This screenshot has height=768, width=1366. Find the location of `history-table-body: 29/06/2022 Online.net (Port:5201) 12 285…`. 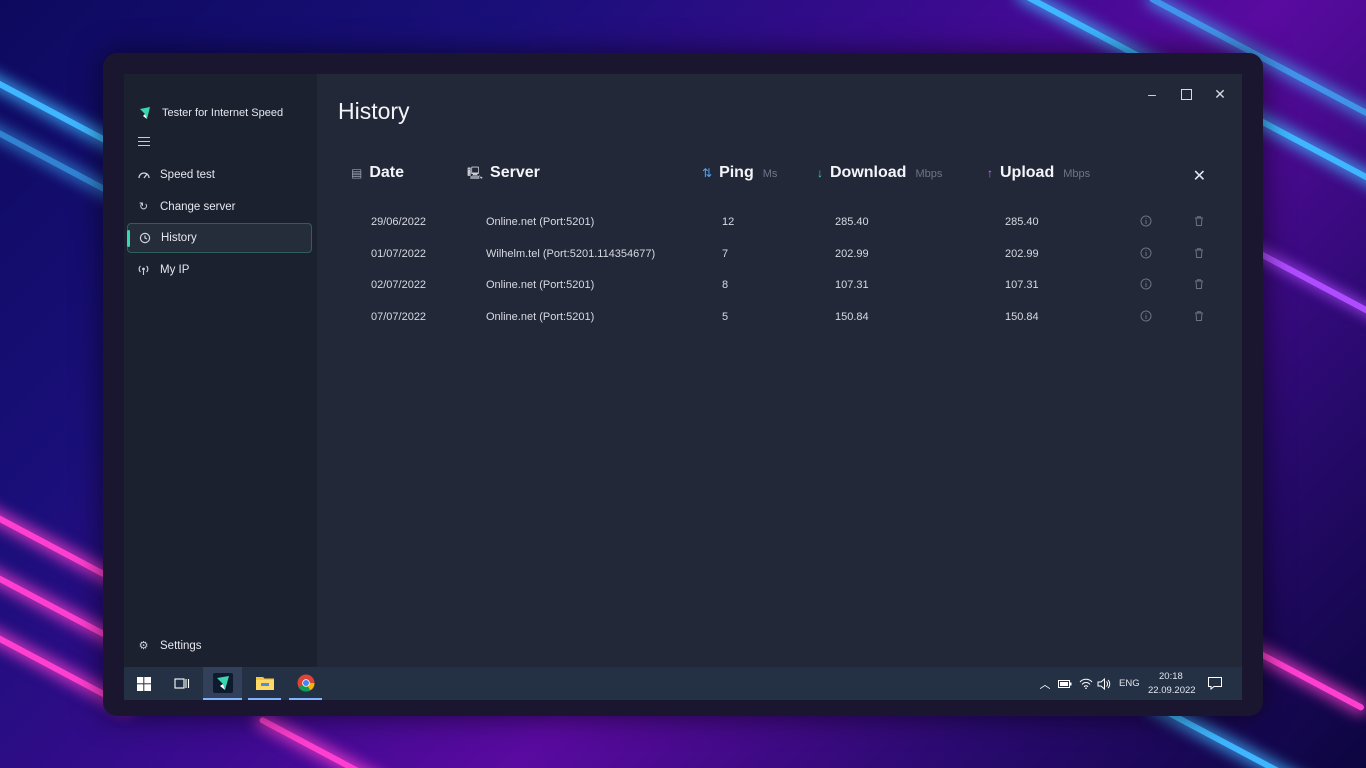

history-table-body: 29/06/2022 Online.net (Port:5201) 12 285… is located at coordinates (779, 273).